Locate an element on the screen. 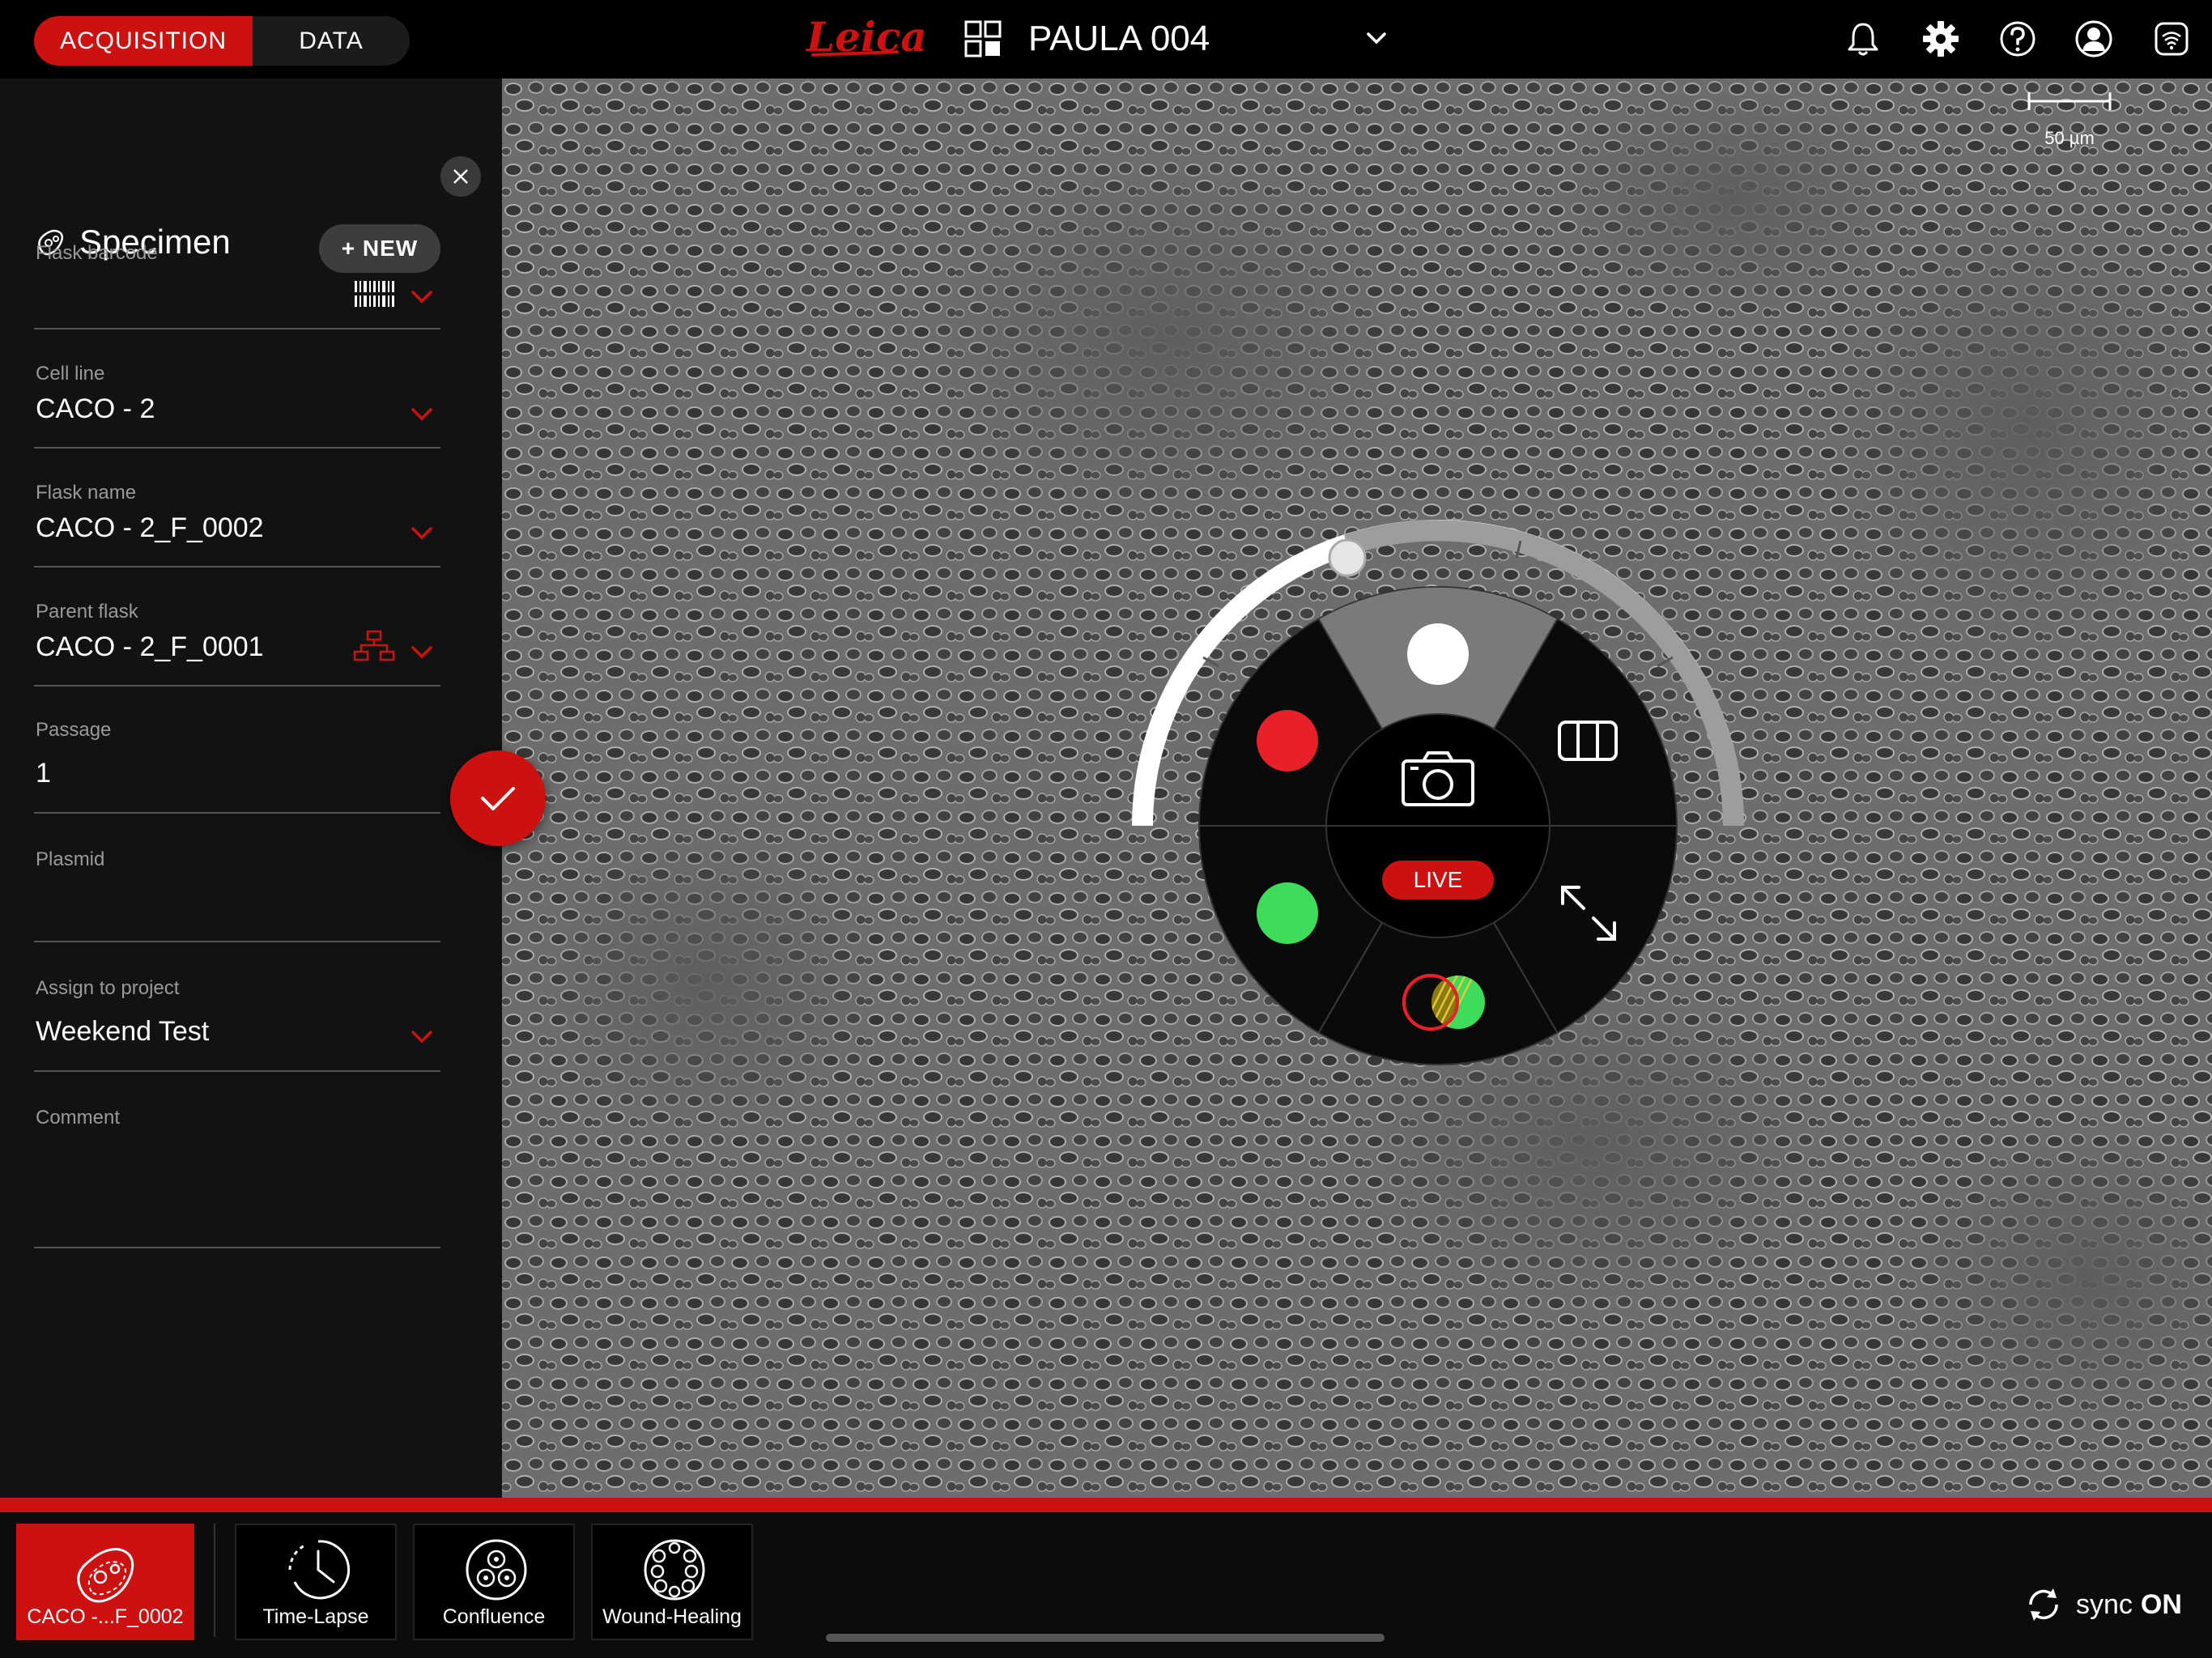  specimen-tool-button: CACO -...F_0002 is located at coordinates (105, 1582).